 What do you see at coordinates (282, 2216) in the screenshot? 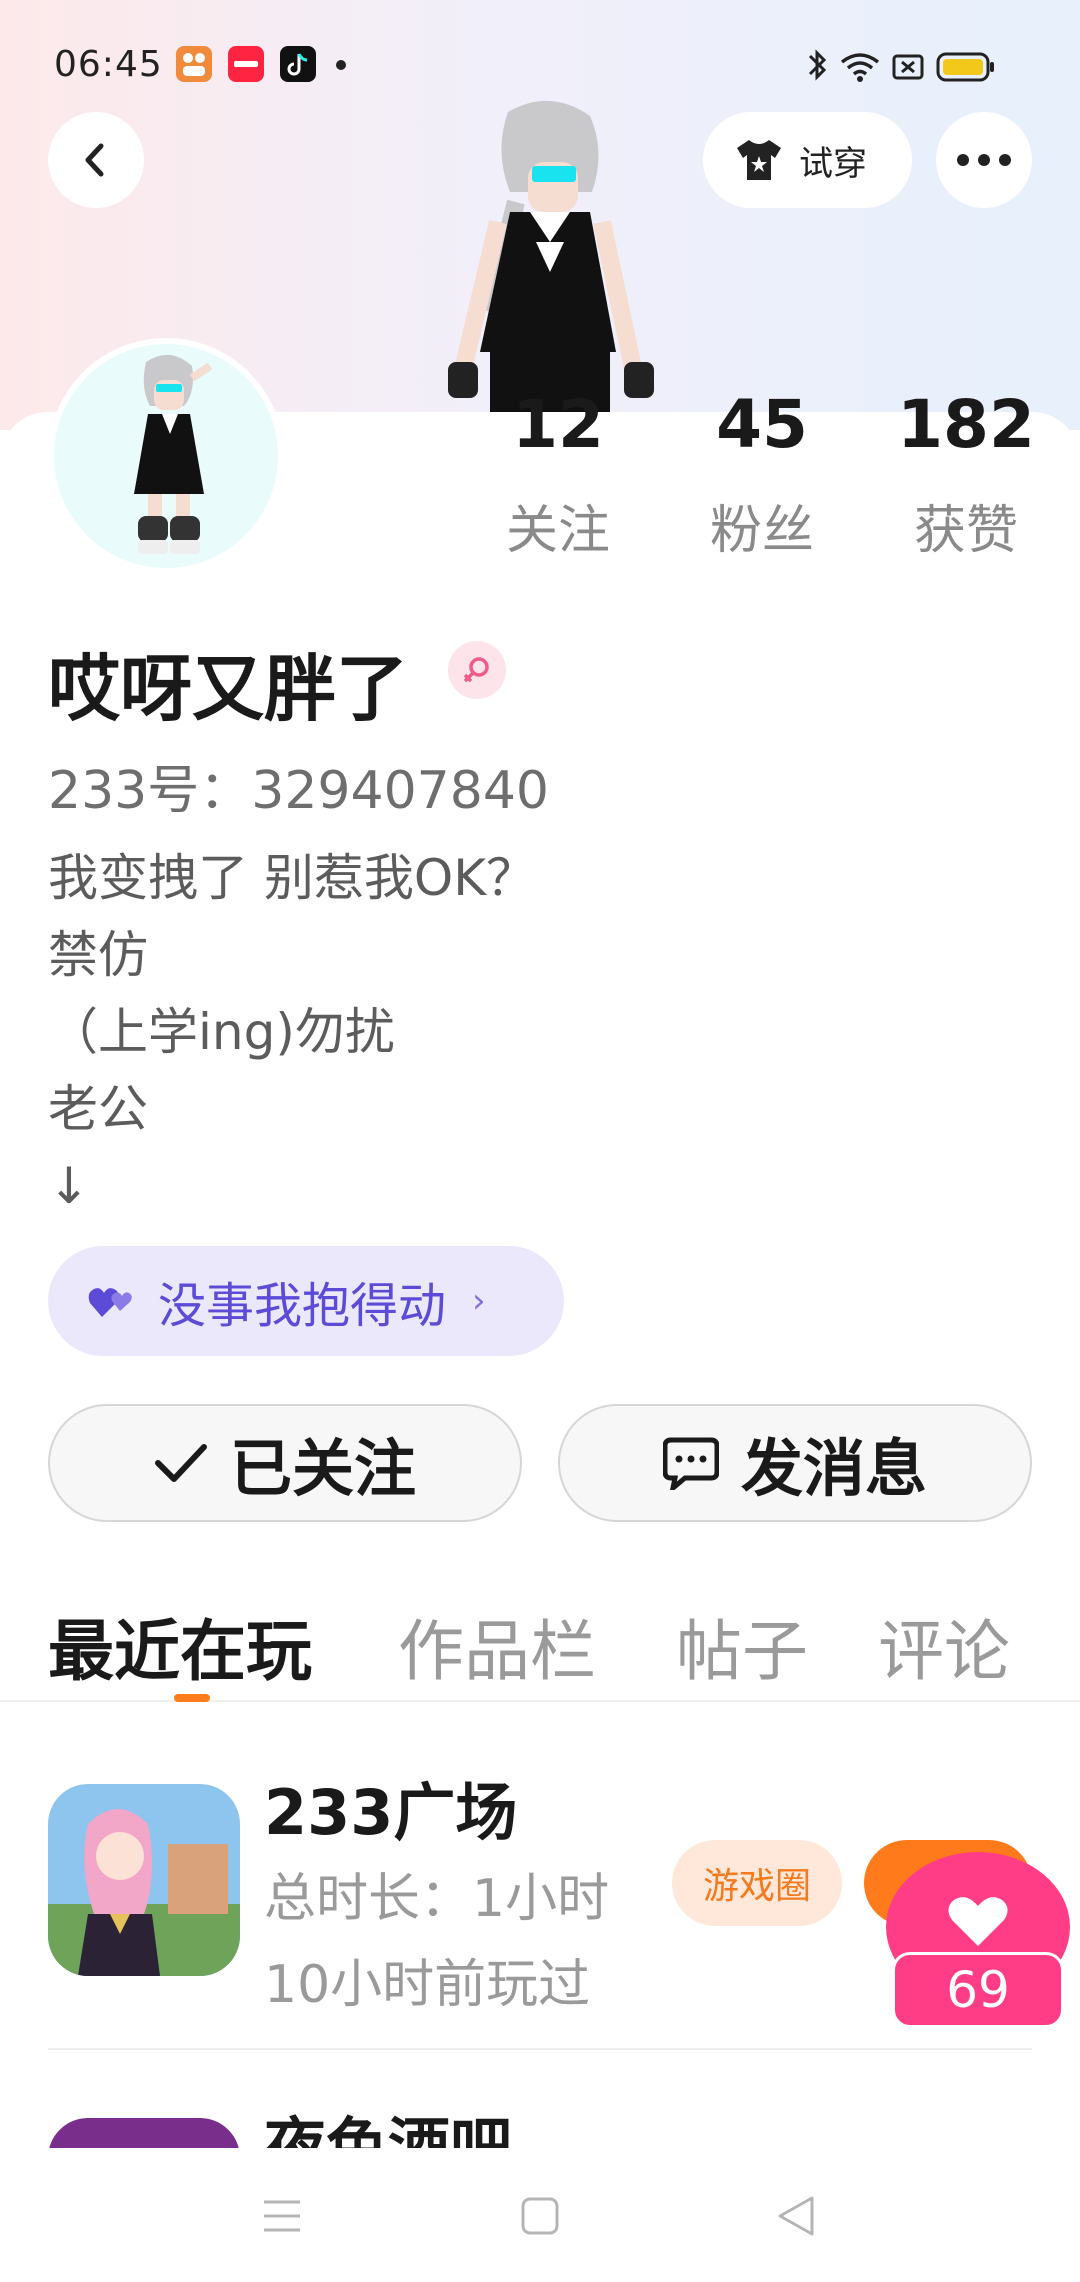
I see `menu-icon` at bounding box center [282, 2216].